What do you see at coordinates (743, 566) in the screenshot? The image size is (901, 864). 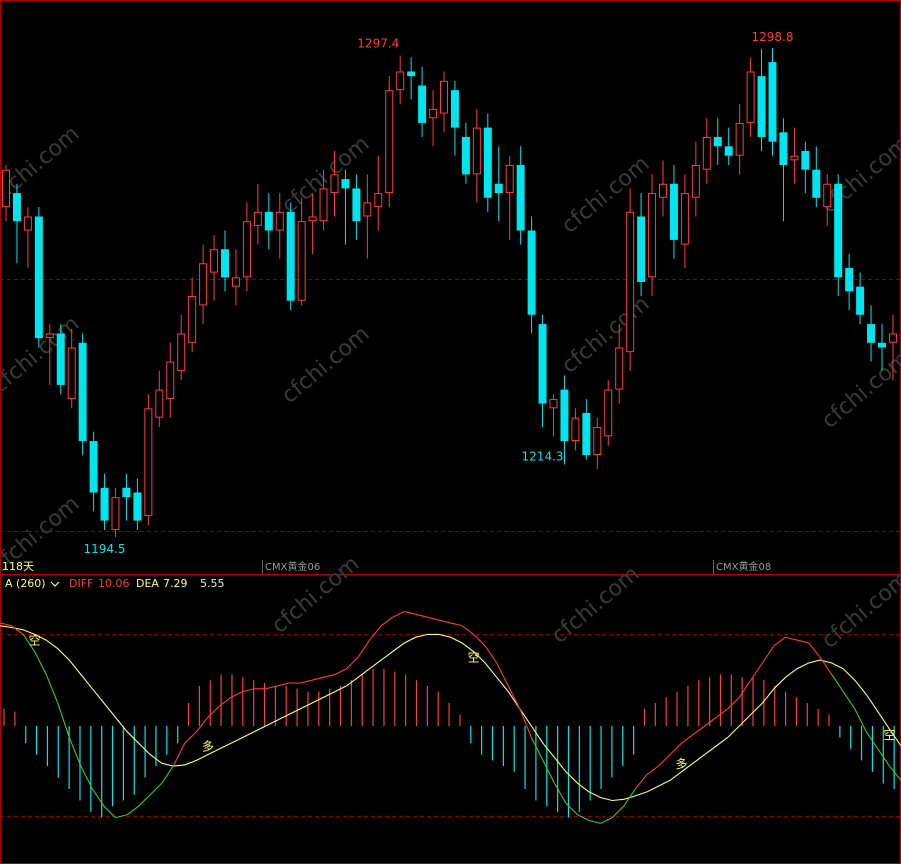 I see `contract-label: CMX黄金08` at bounding box center [743, 566].